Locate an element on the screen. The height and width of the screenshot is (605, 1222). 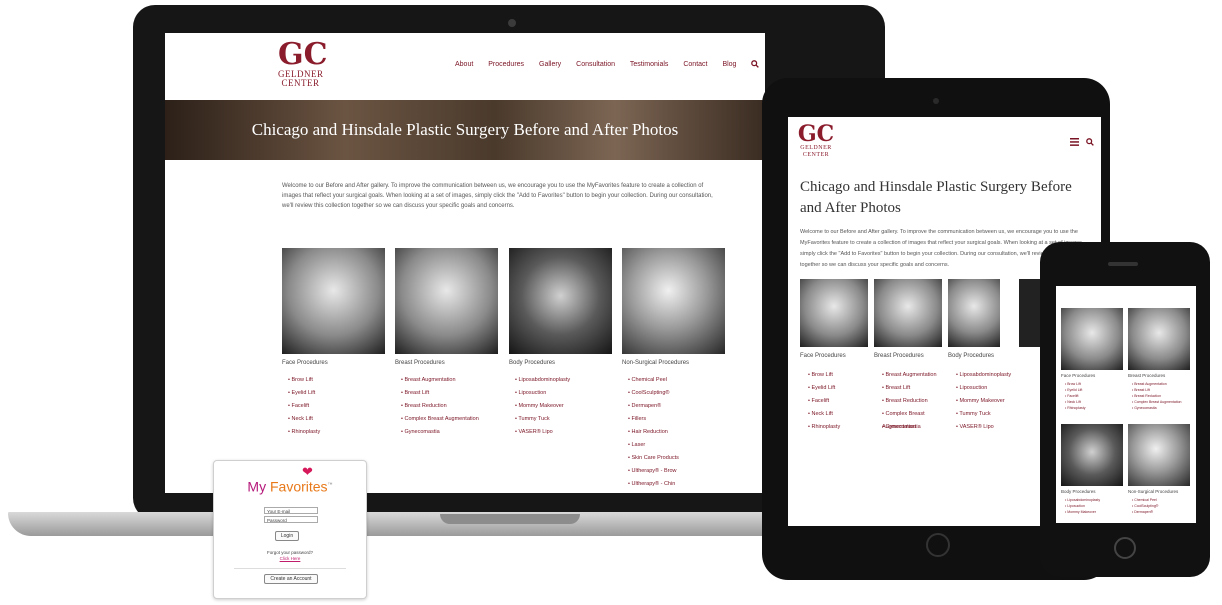
password-field: Password is located at coordinates (291, 519).